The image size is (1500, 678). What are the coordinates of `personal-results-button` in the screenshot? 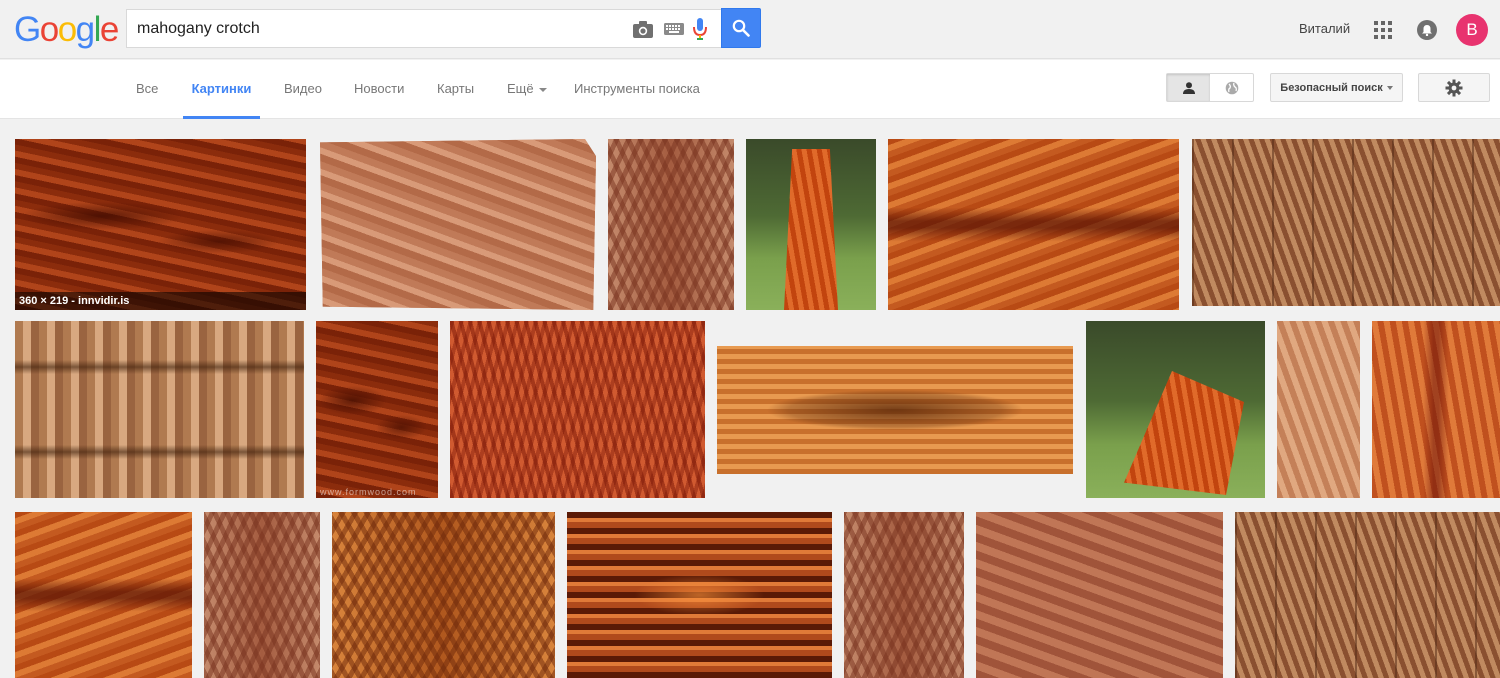 It's located at (1188, 87).